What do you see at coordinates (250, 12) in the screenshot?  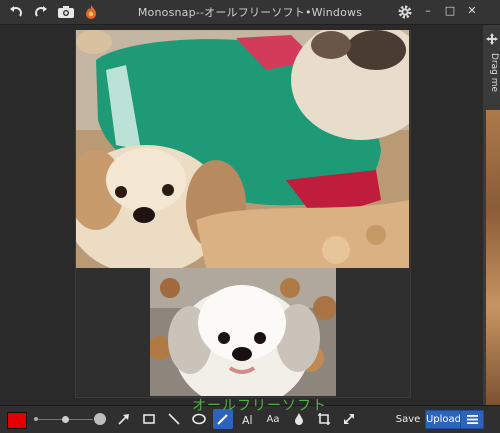 I see `title-bar: Monosnap--オールフリーソフト•Windows – □ ✕` at bounding box center [250, 12].